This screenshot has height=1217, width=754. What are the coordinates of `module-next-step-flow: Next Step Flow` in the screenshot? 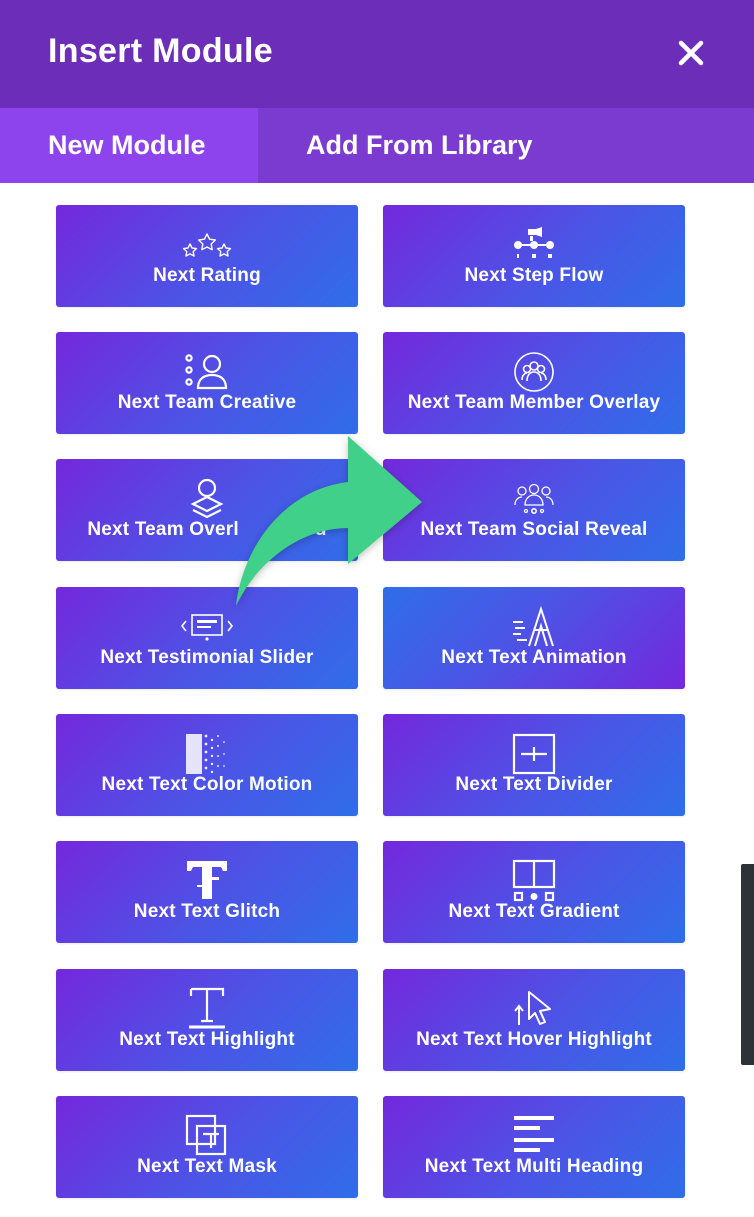 It's located at (534, 256).